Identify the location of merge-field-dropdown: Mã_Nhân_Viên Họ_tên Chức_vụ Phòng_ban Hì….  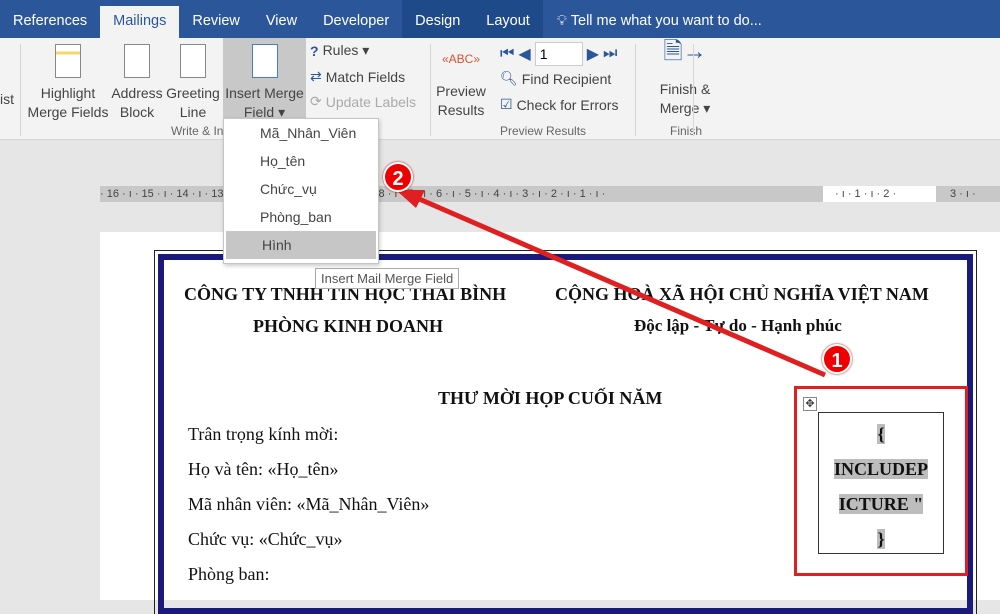
(301, 191).